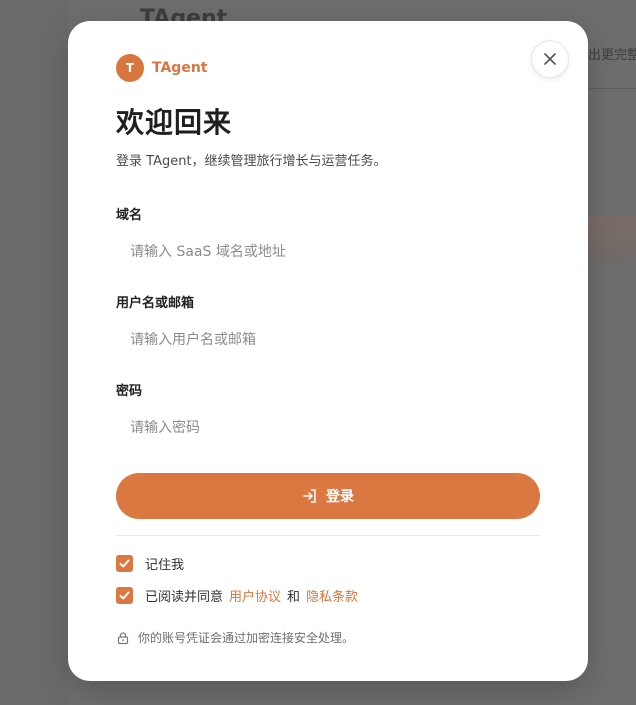 The height and width of the screenshot is (705, 636). What do you see at coordinates (123, 637) in the screenshot?
I see `lock-icon` at bounding box center [123, 637].